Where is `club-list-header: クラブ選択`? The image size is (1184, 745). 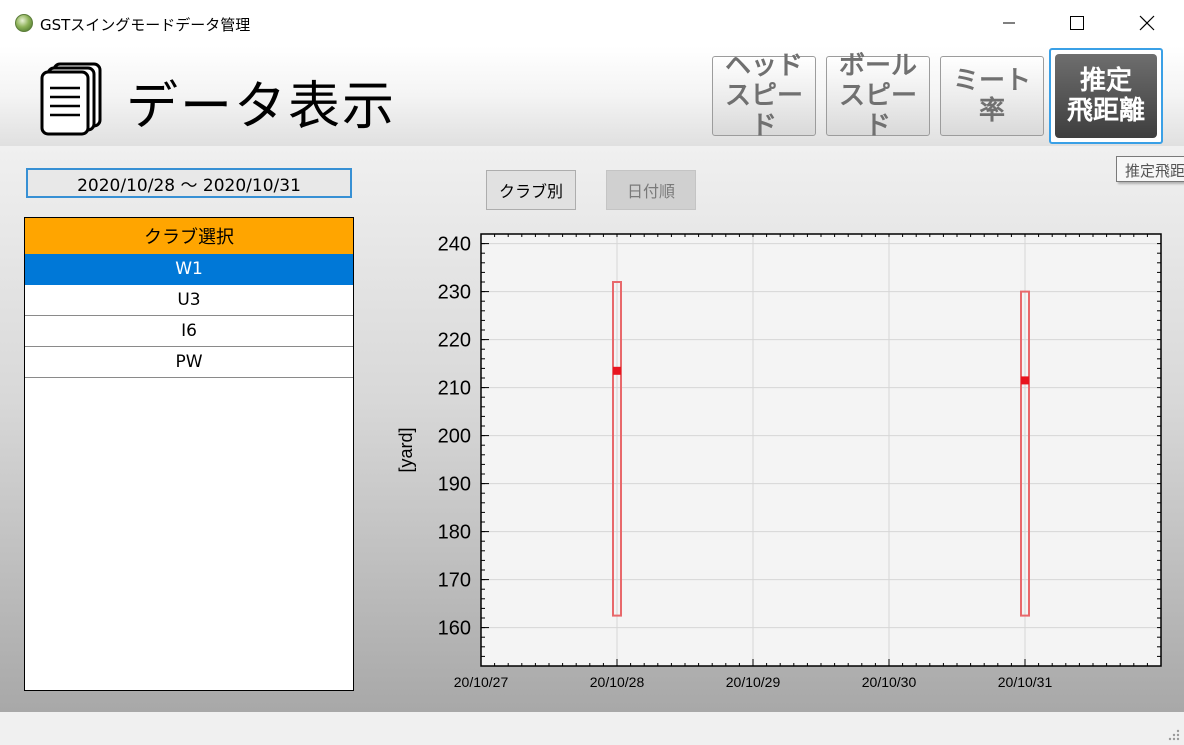
club-list-header: クラブ選択 is located at coordinates (189, 236).